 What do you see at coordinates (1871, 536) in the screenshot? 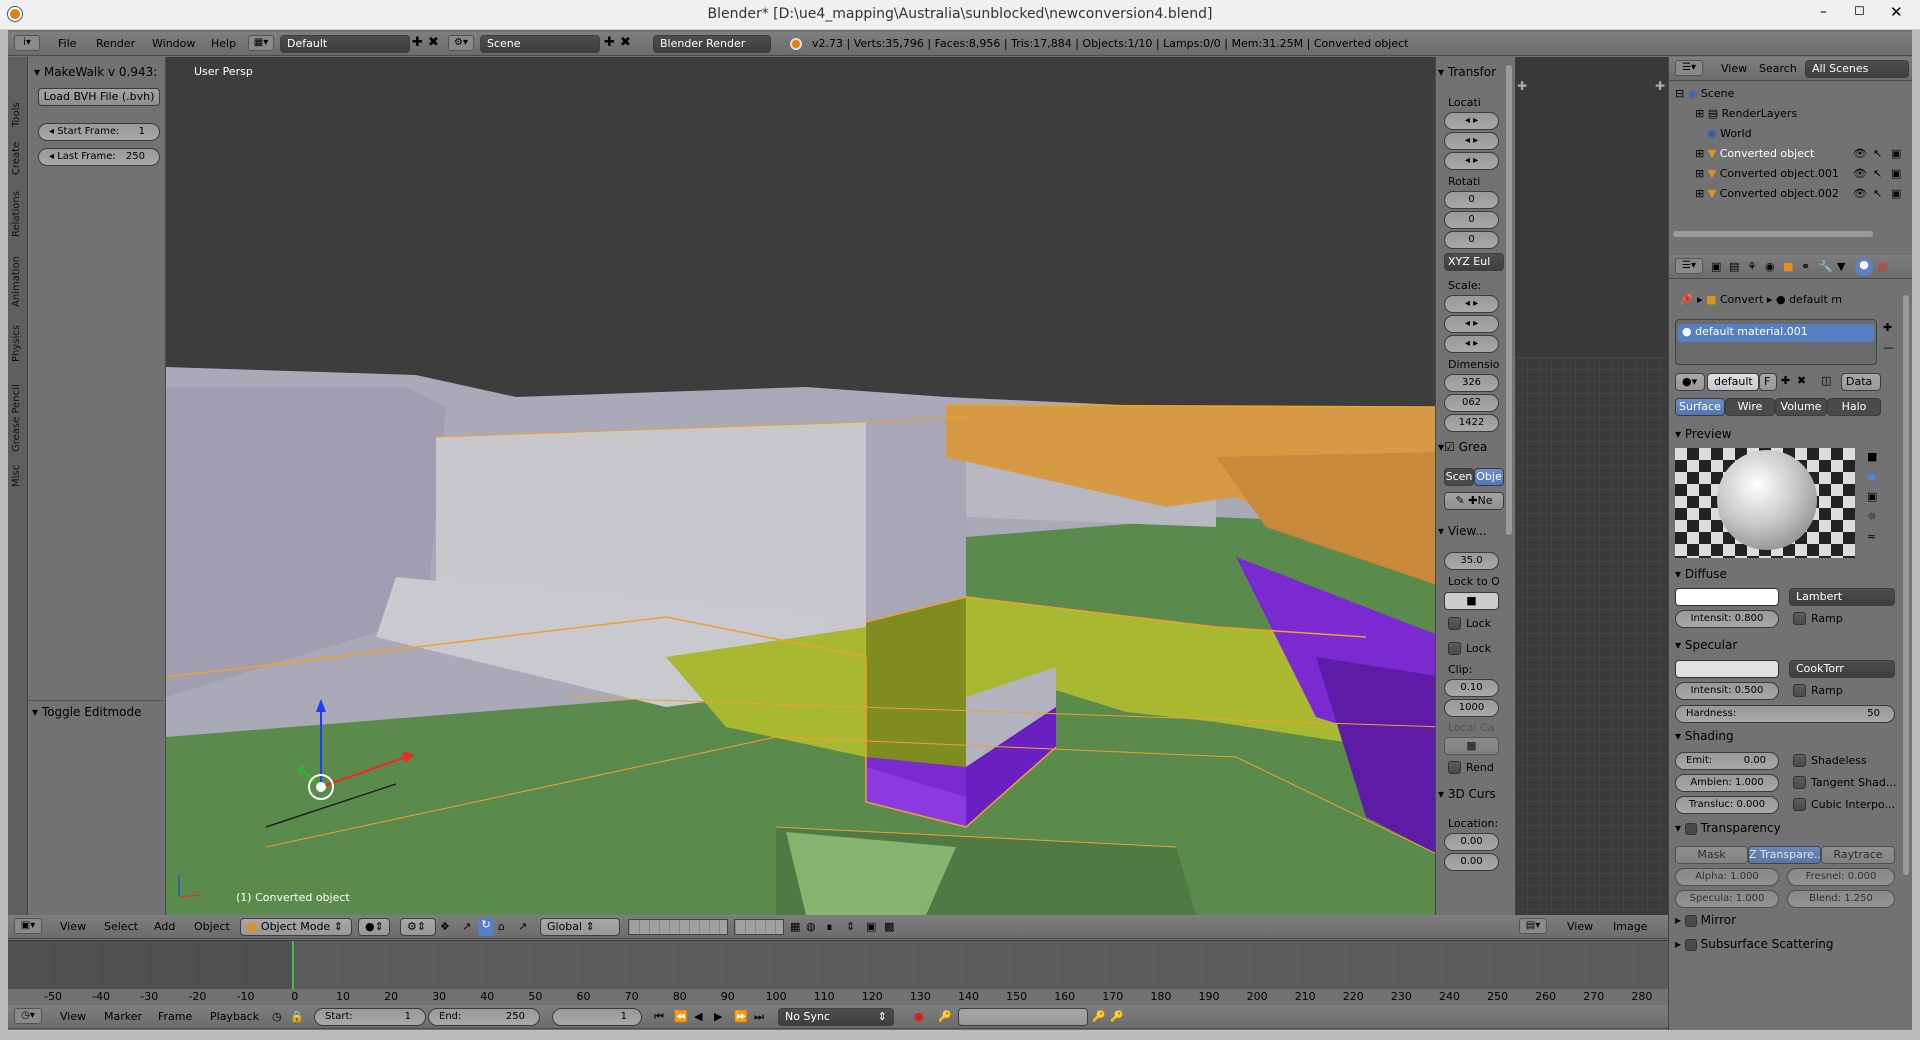
I see `preview-hair-icon: ≈` at bounding box center [1871, 536].